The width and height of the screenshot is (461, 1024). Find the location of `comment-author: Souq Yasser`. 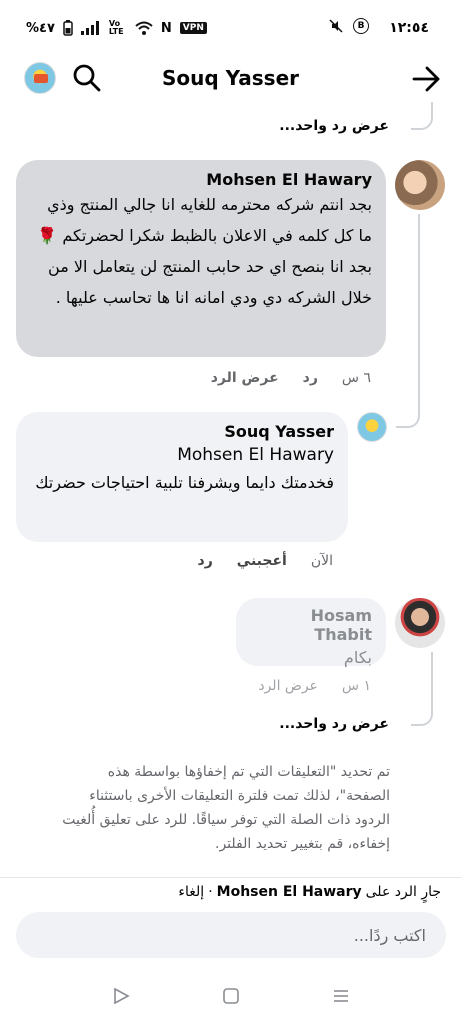

comment-author: Souq Yasser is located at coordinates (182, 431).